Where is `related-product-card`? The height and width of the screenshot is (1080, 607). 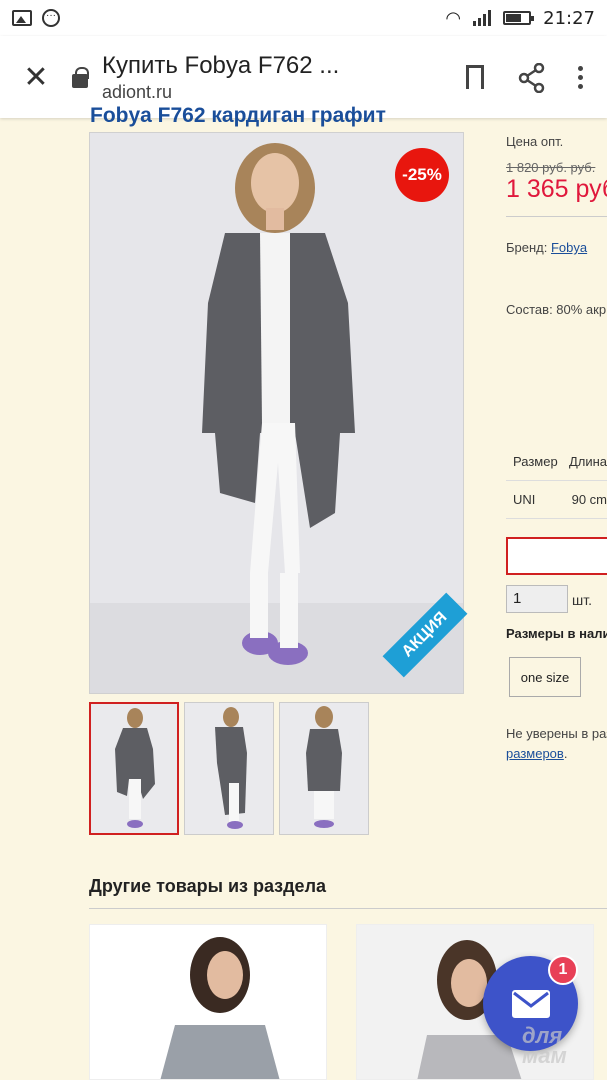
related-product-card is located at coordinates (208, 1002).